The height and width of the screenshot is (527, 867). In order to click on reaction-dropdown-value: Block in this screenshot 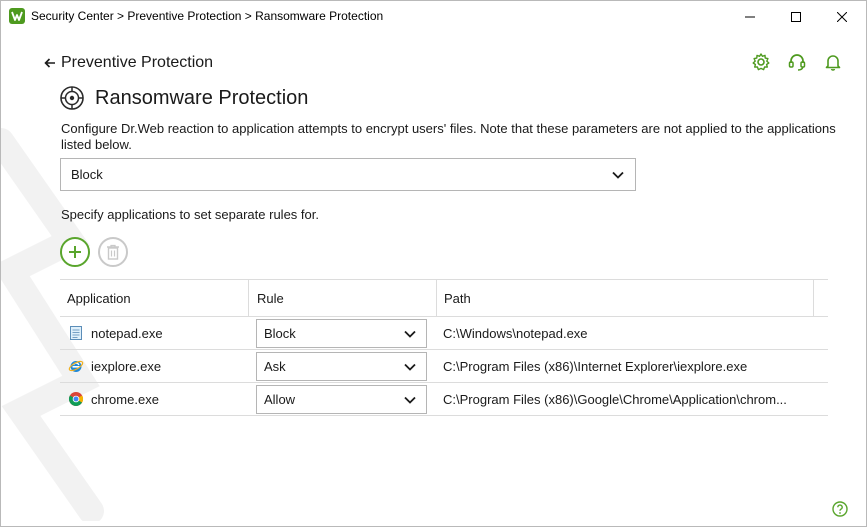, I will do `click(87, 174)`.